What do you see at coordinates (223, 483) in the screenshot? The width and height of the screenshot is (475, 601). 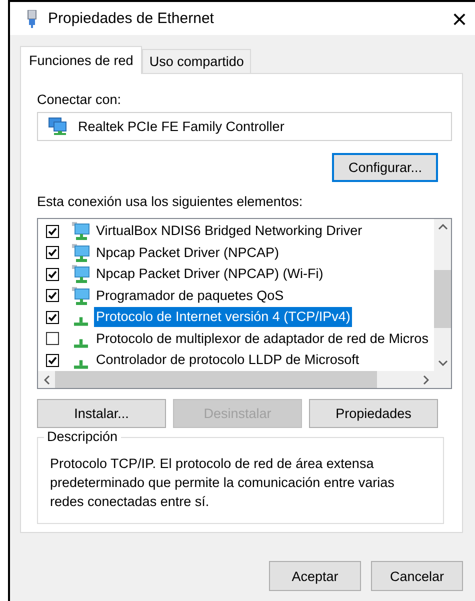 I see `description-text: Protocolo TCP/IP. El protocolo de red de área extensa predeterminado que permite la comunicación entre varias redes conectadas entre sí.` at bounding box center [223, 483].